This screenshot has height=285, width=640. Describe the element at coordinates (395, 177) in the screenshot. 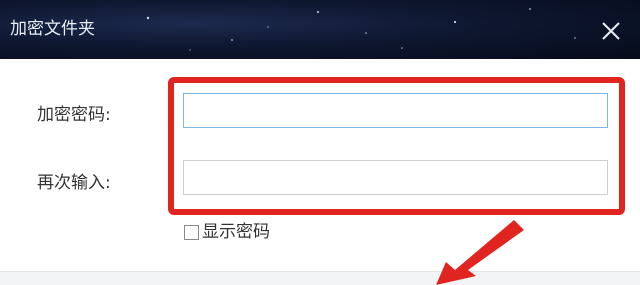

I see `confirm-password-input` at that location.